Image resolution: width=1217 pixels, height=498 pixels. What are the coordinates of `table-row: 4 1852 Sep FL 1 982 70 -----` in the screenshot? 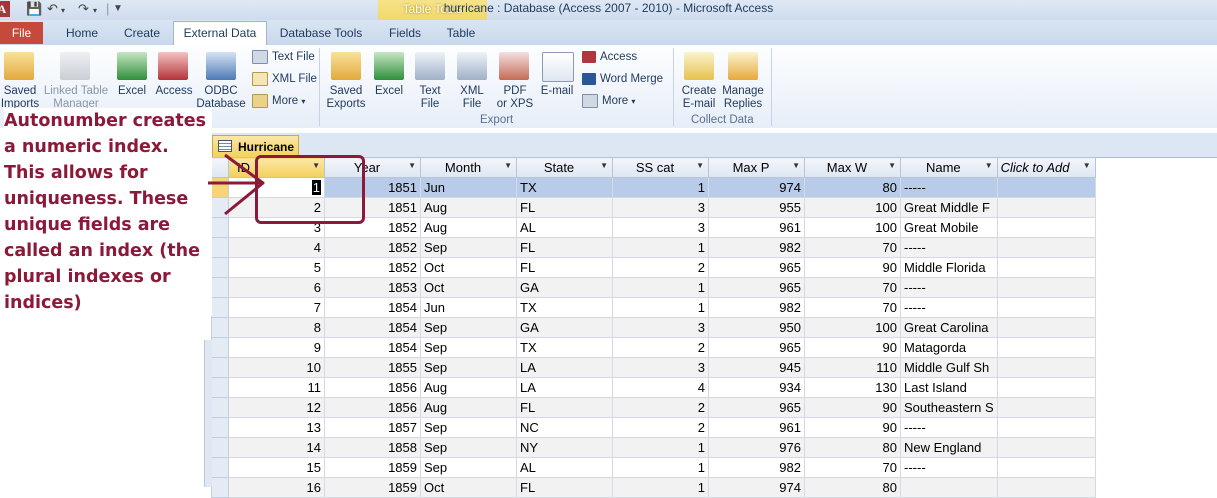 It's located at (653, 247).